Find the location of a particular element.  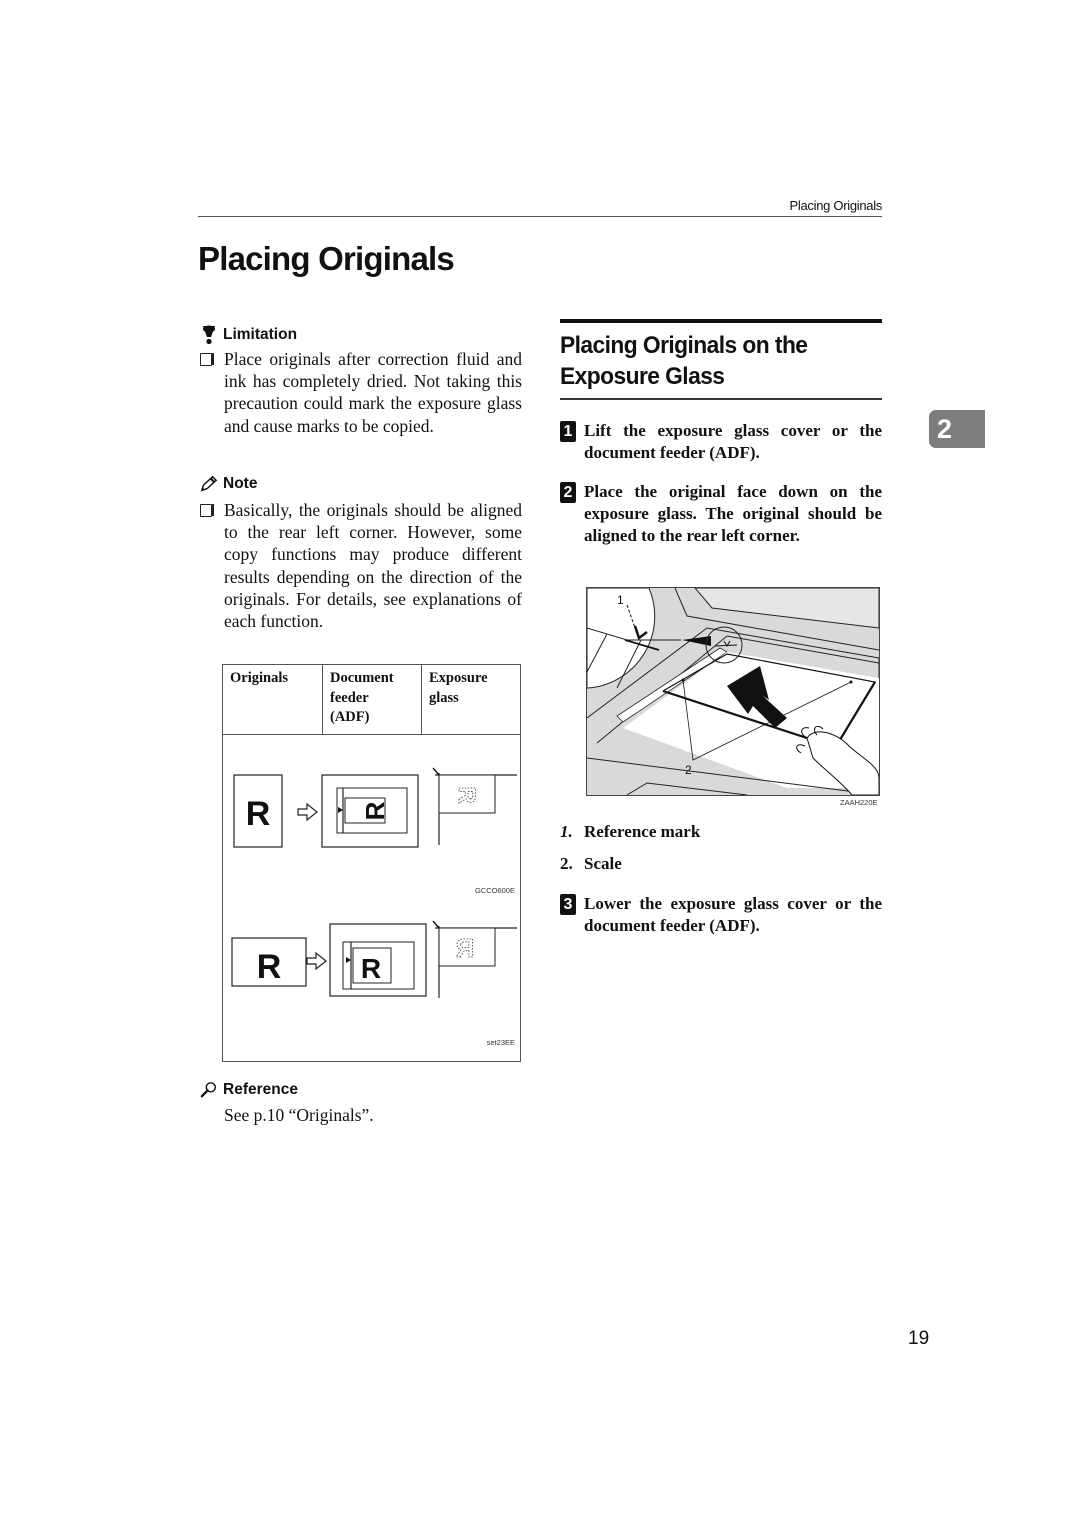

landscape-original-sheet: R is located at coordinates (269, 962).